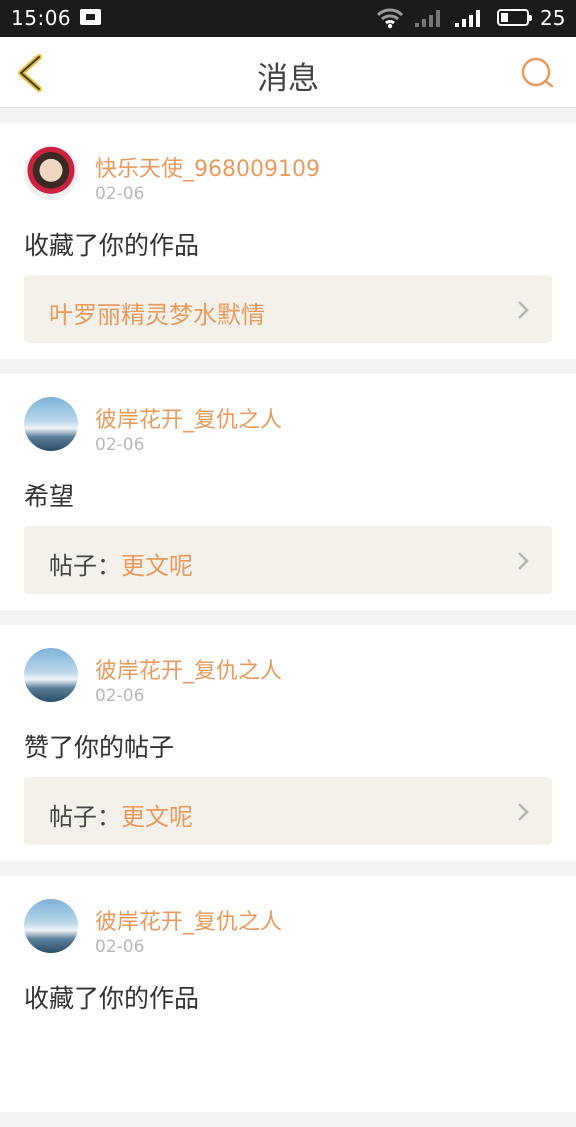 Image resolution: width=576 pixels, height=1127 pixels. I want to click on work-title: 叶罗丽精灵梦水默情, so click(157, 312).